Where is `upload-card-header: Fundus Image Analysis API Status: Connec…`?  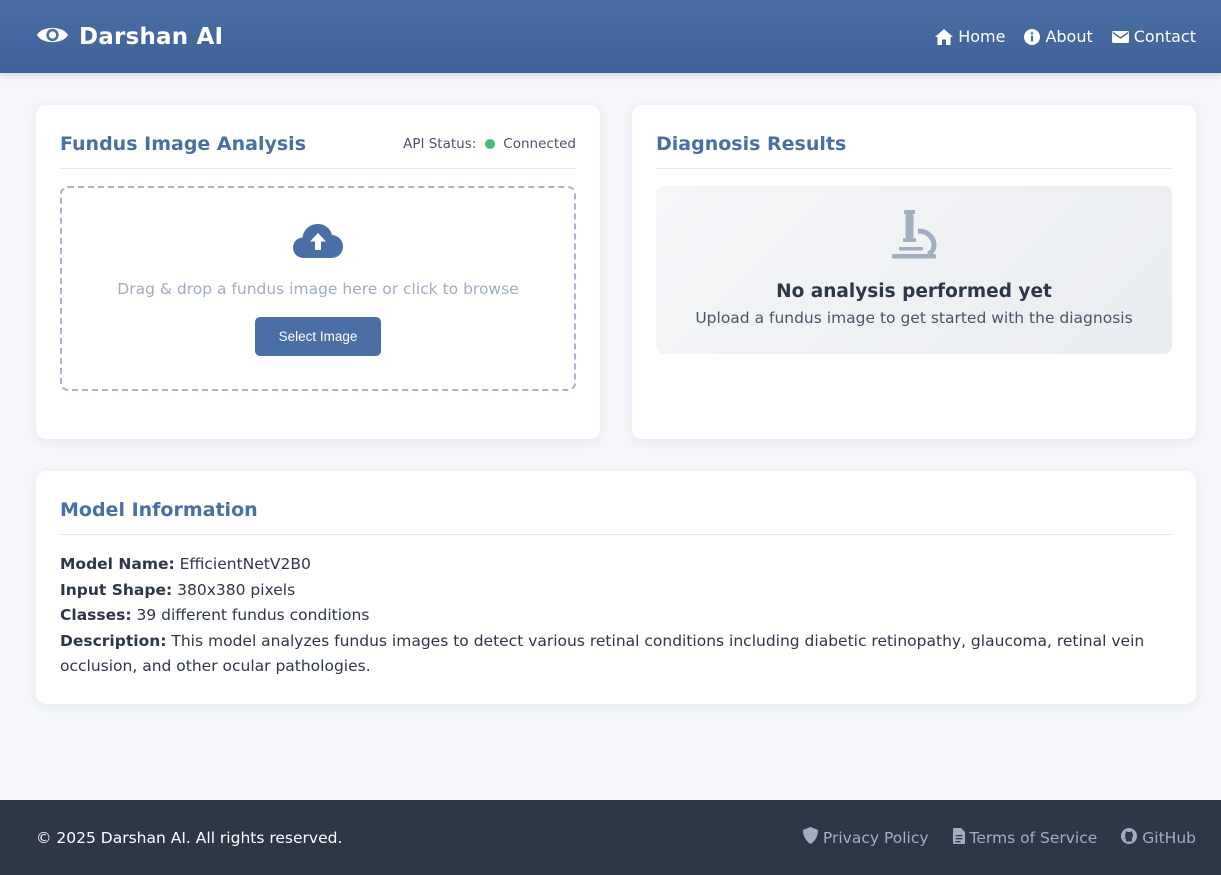
upload-card-header: Fundus Image Analysis API Status: Connec… is located at coordinates (318, 150).